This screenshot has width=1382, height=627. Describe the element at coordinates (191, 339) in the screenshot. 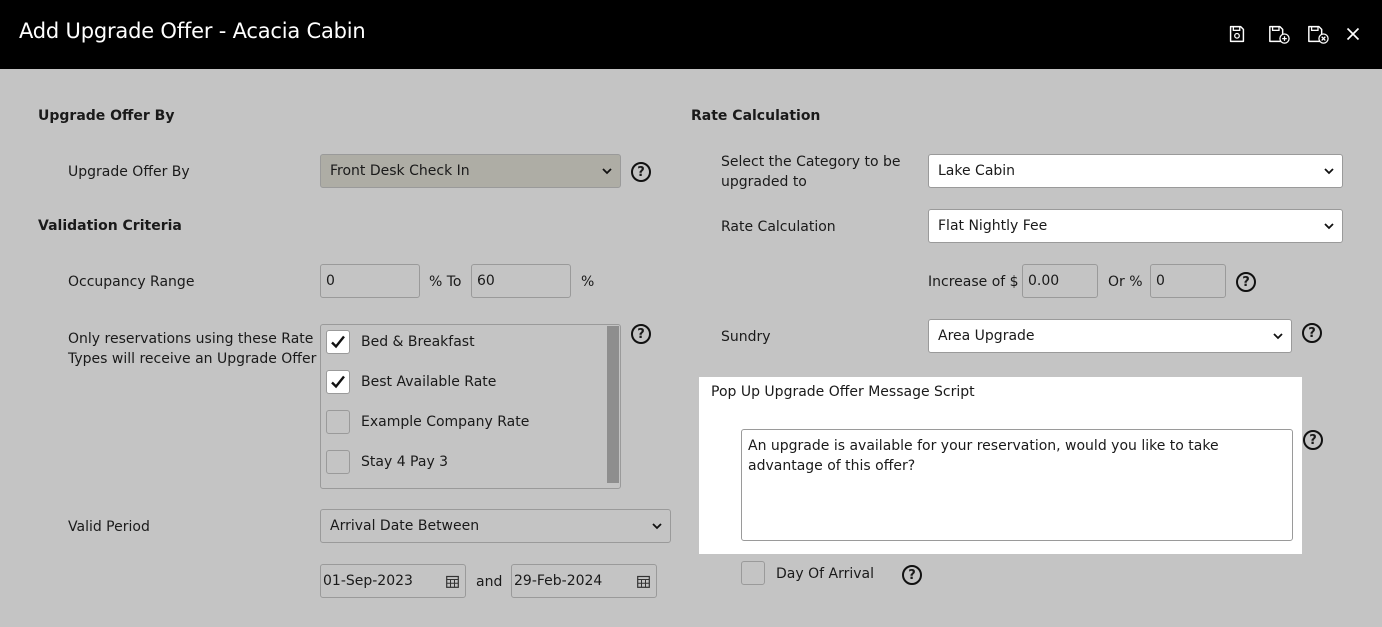

I see `rate-types-label-line-1: Only reservations using these Rate` at that location.